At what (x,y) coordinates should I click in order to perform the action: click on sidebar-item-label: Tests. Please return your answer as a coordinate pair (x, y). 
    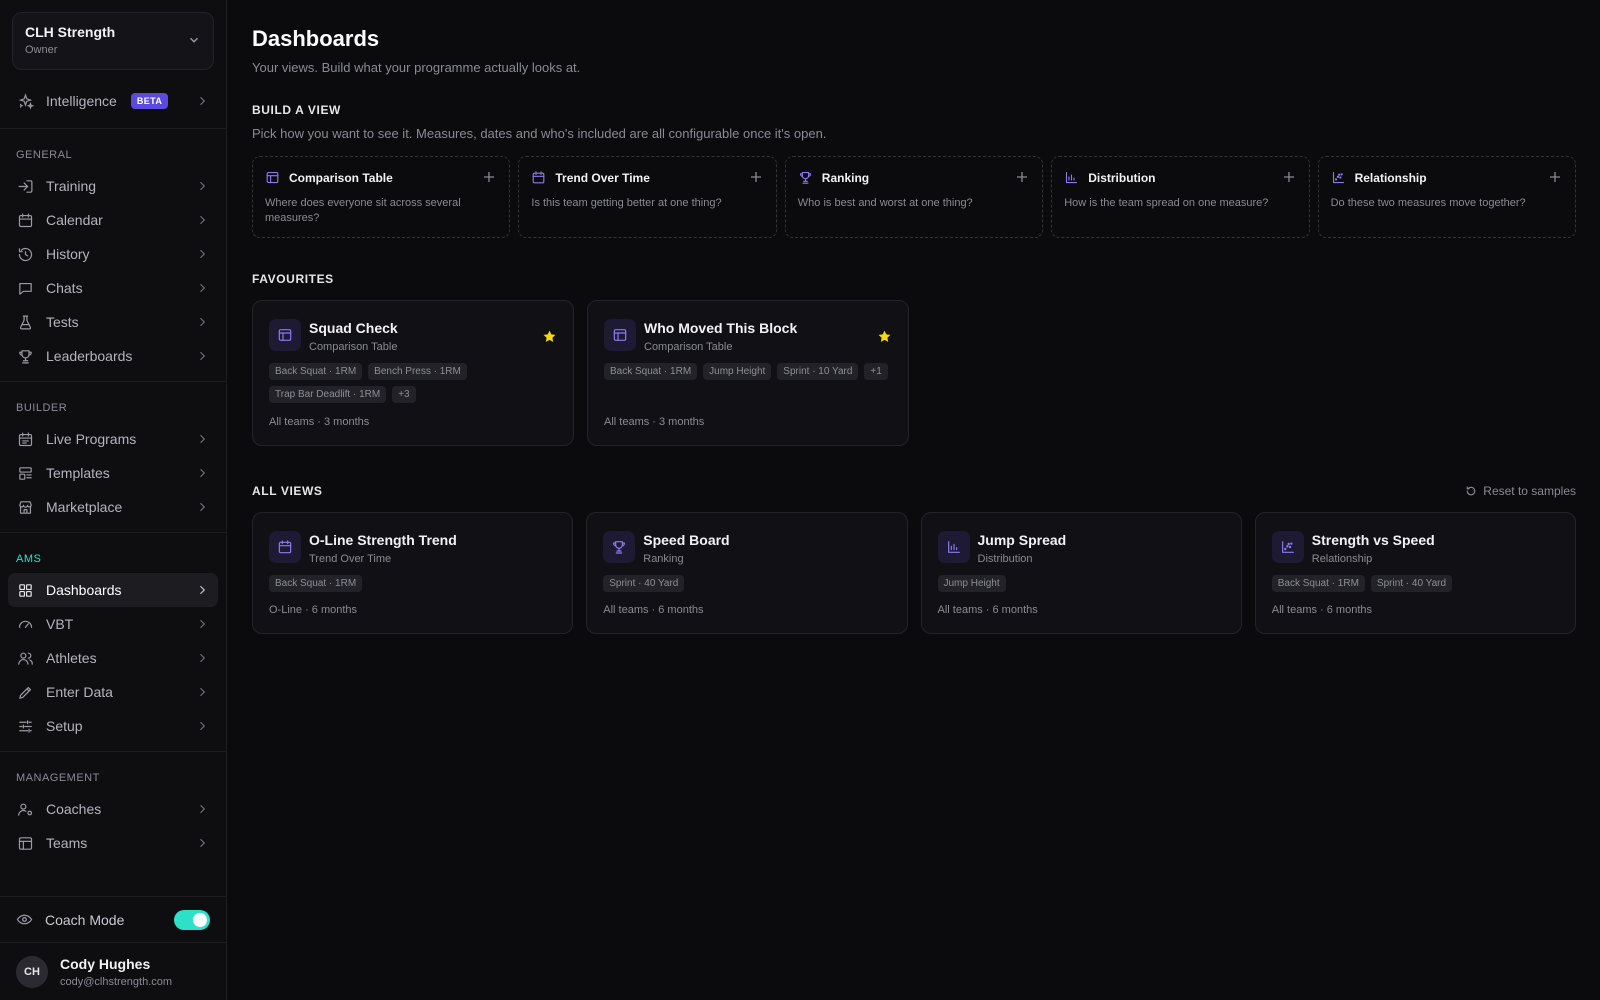
    Looking at the image, I should click on (62, 322).